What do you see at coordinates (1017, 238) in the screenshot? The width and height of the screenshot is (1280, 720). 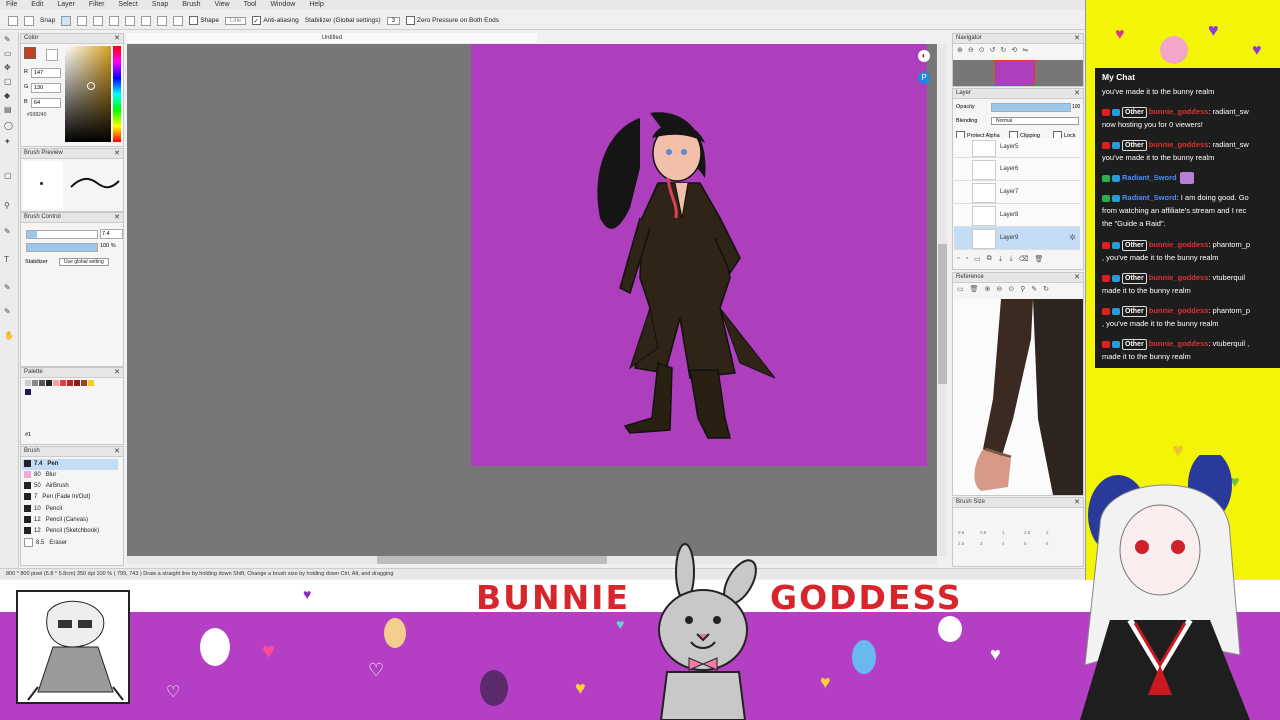 I see `layer-item: Layer9 ✲` at bounding box center [1017, 238].